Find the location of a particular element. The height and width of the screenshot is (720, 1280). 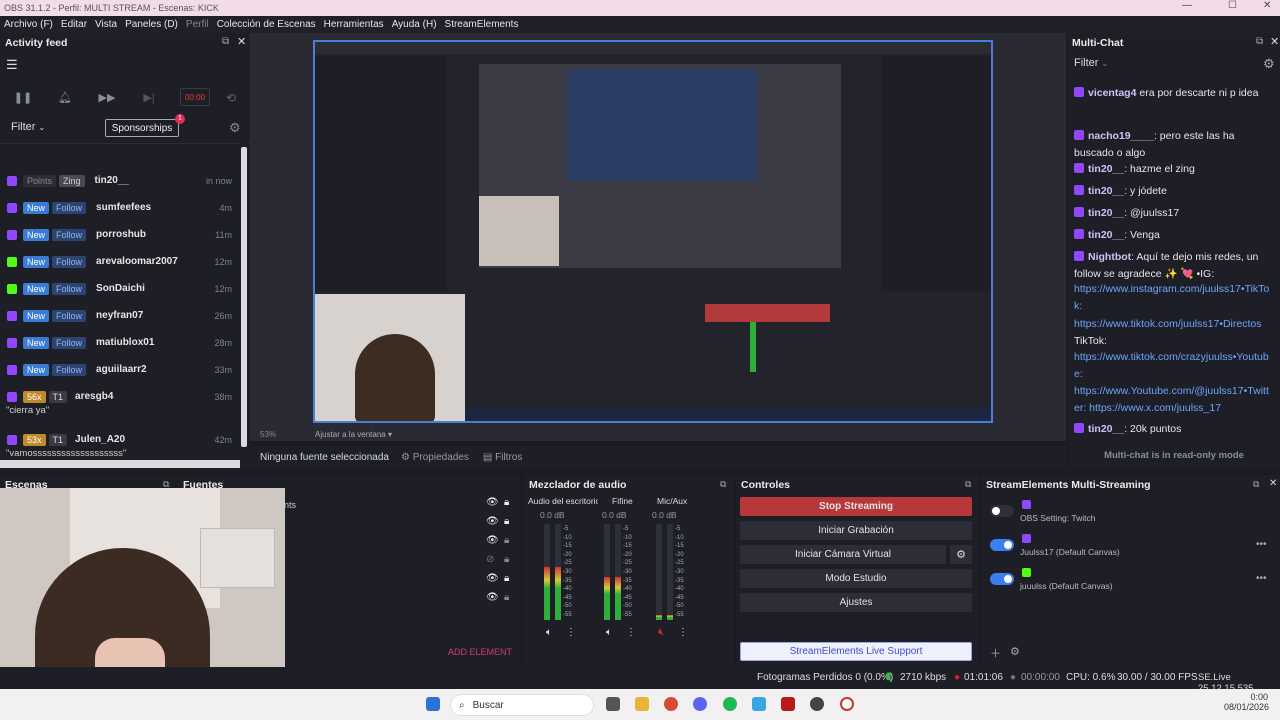

menu-perfil: Perfil is located at coordinates (197, 24).